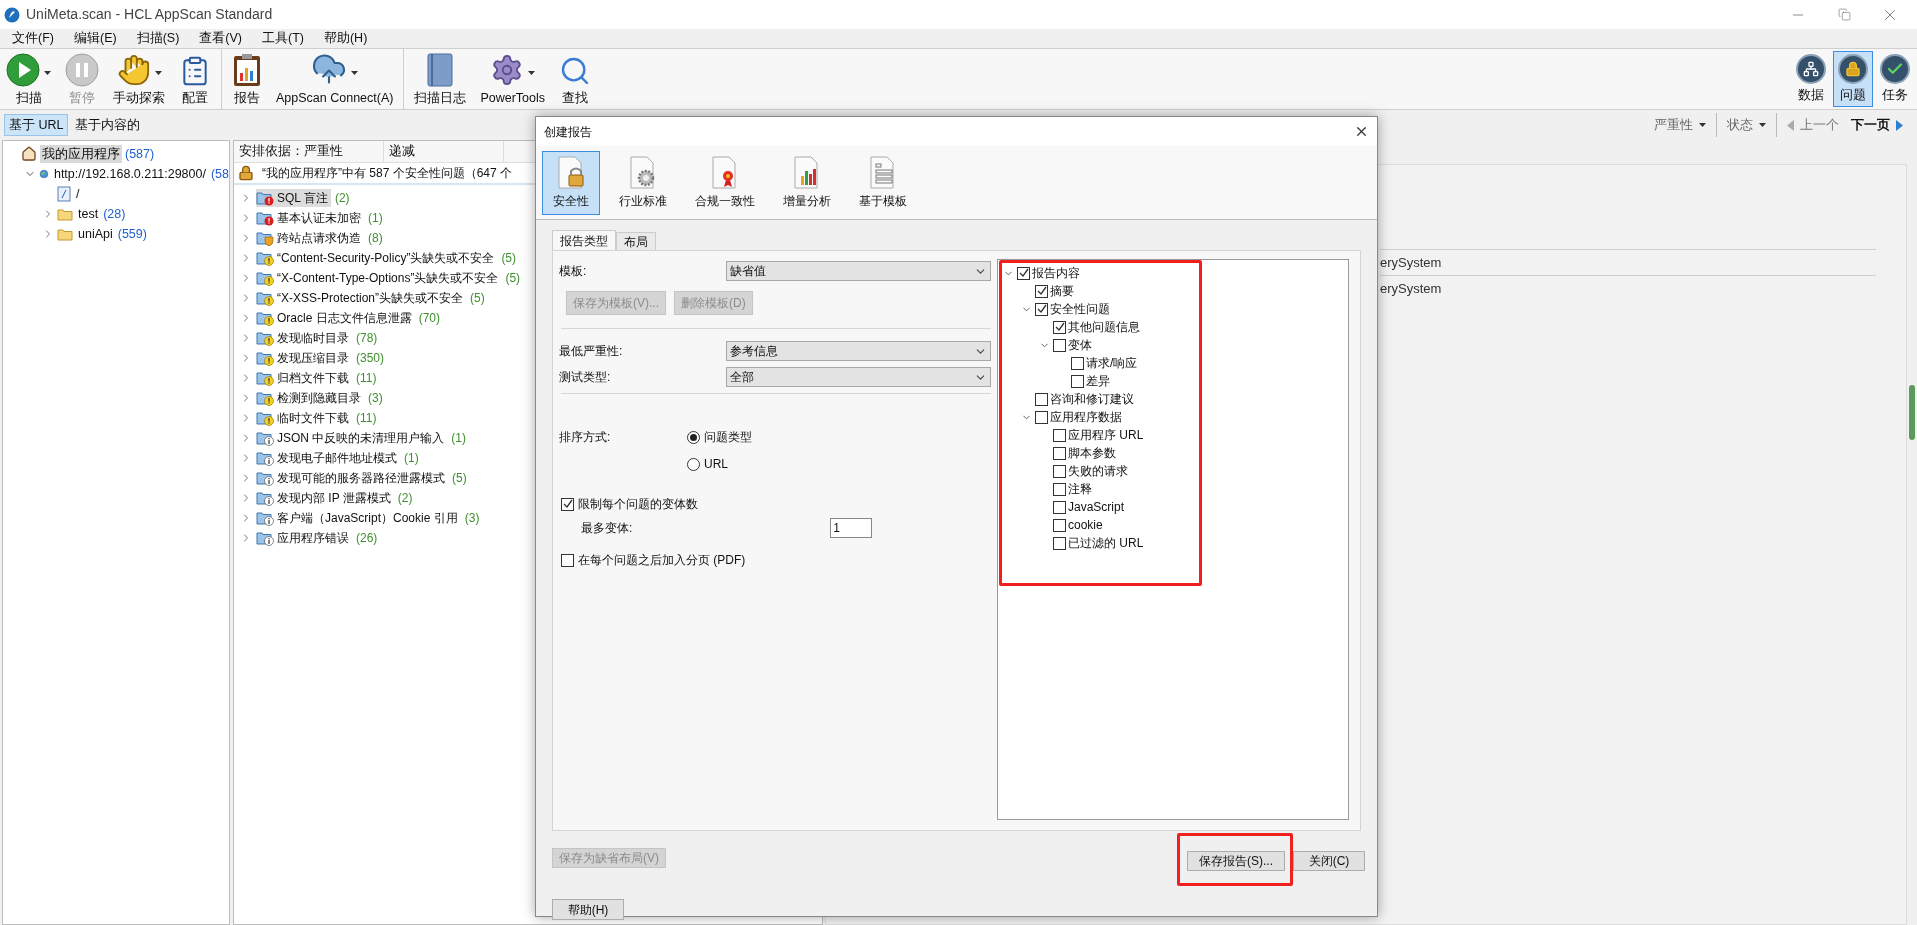  What do you see at coordinates (95, 38) in the screenshot?
I see `menu-item: 编辑(E)` at bounding box center [95, 38].